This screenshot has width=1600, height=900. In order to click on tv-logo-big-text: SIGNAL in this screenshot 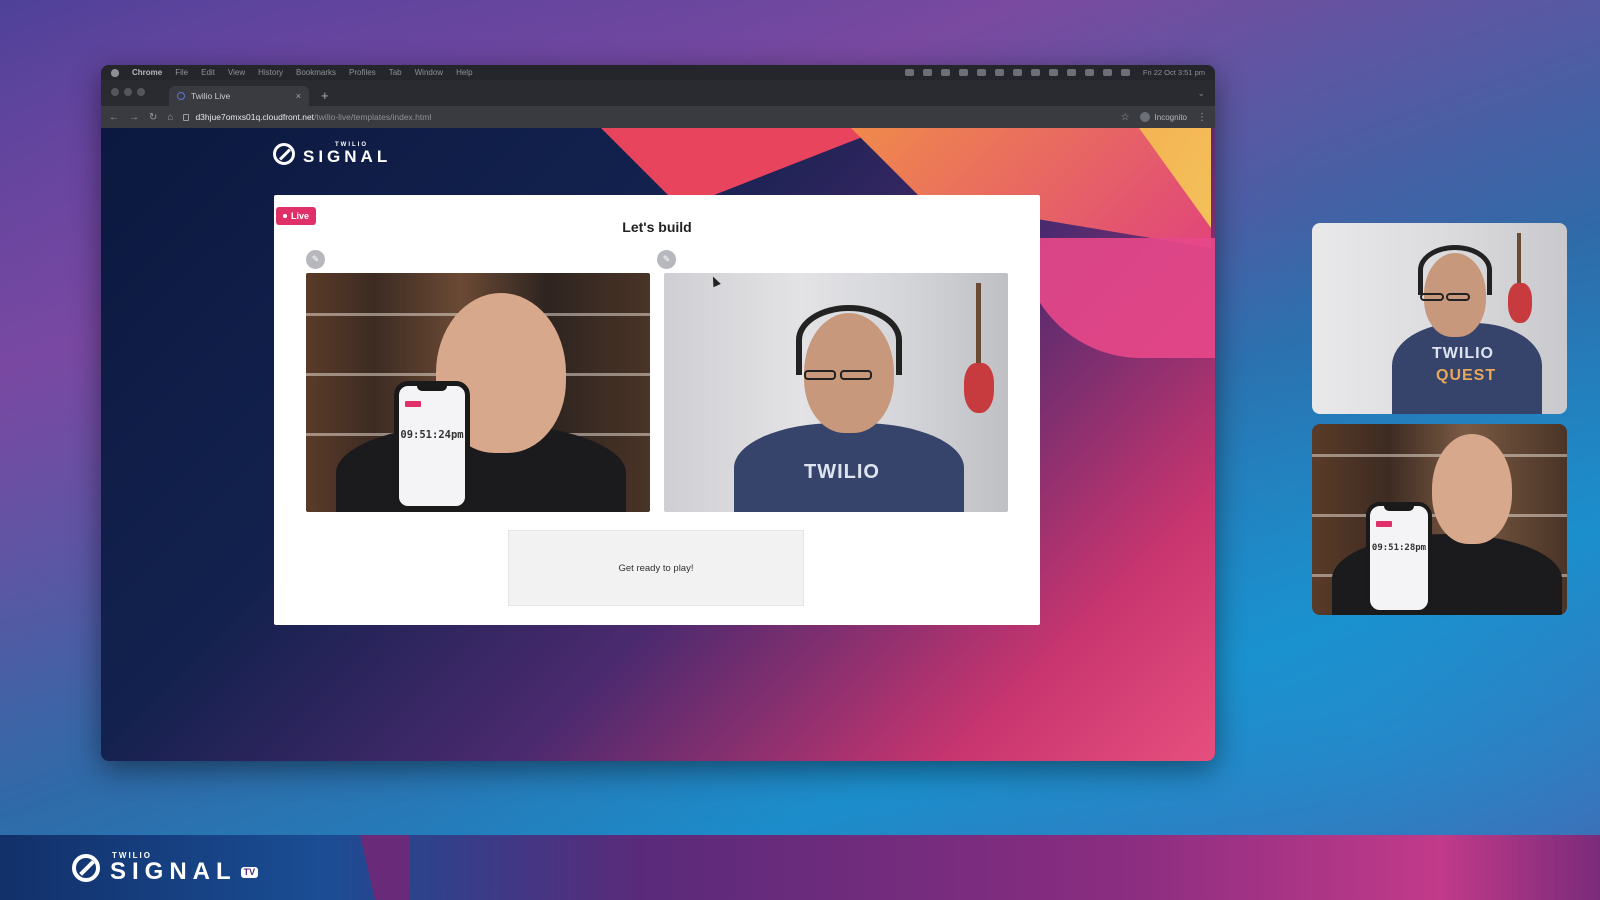, I will do `click(173, 871)`.